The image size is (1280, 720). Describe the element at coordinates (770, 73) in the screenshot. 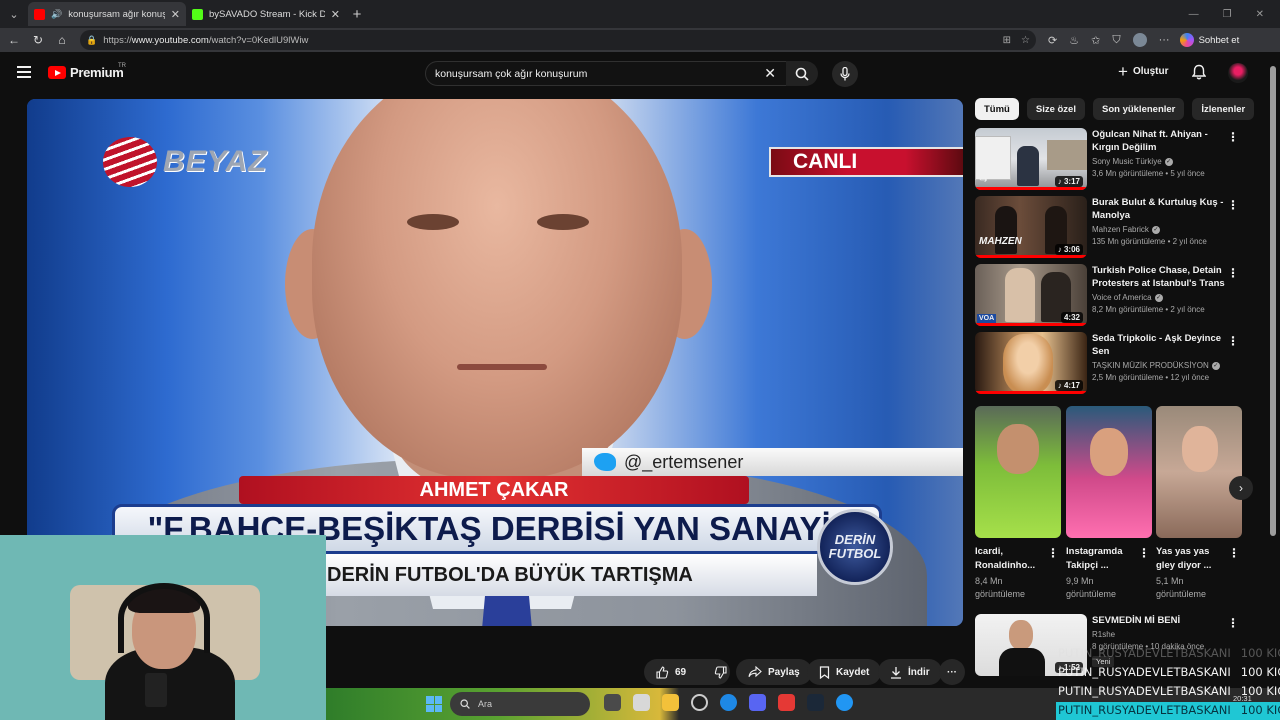

I see `clear-search-icon: ✕` at that location.